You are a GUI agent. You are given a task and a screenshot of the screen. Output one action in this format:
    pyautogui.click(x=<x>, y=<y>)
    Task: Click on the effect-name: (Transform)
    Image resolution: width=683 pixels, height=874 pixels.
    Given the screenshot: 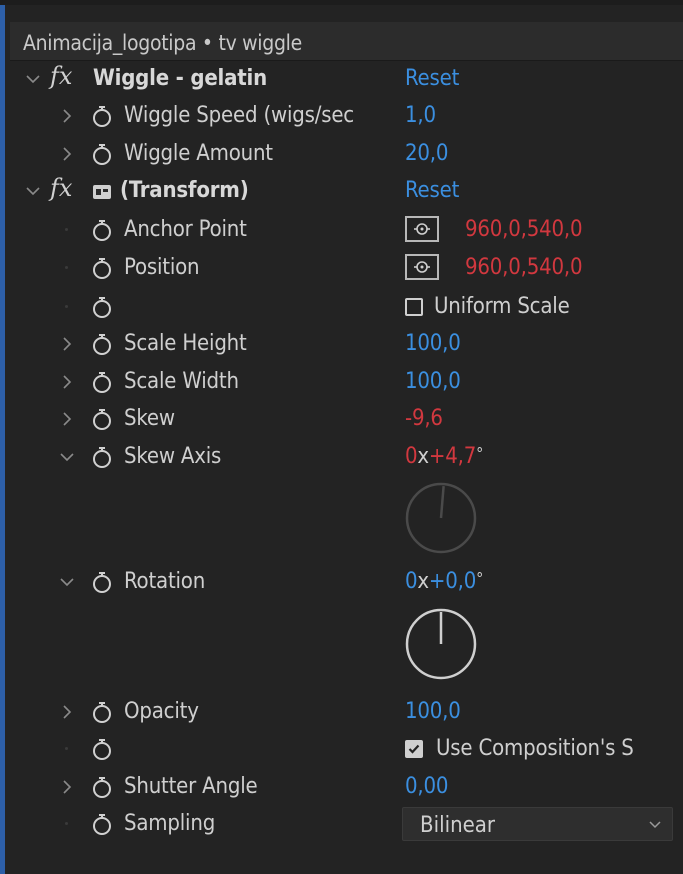 What is the action you would take?
    pyautogui.click(x=184, y=190)
    